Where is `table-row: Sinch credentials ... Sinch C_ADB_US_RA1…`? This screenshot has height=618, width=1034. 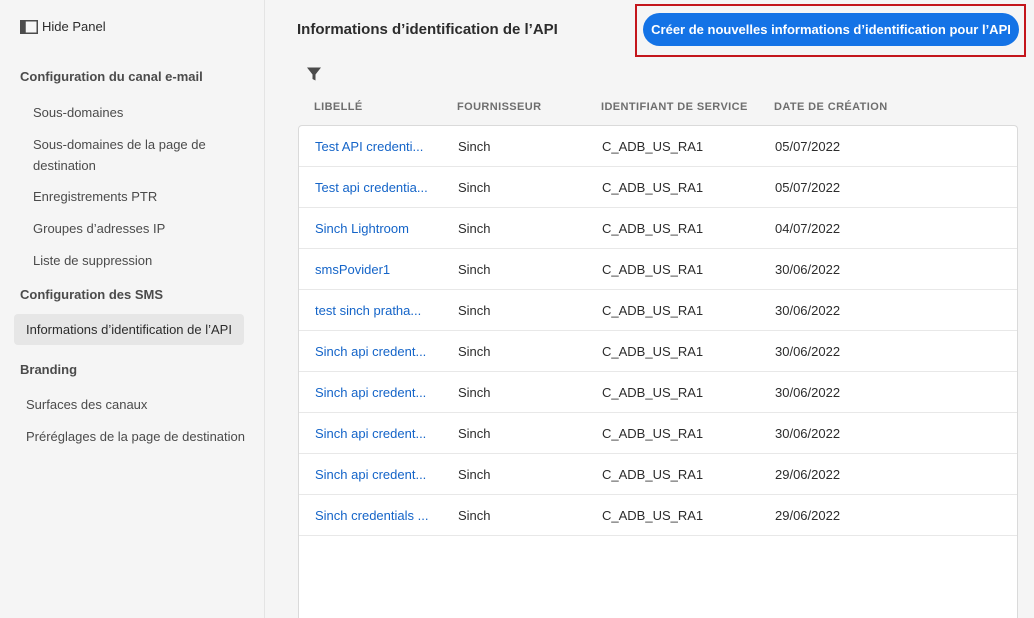
table-row: Sinch credentials ... Sinch C_ADB_US_RA1… is located at coordinates (658, 515).